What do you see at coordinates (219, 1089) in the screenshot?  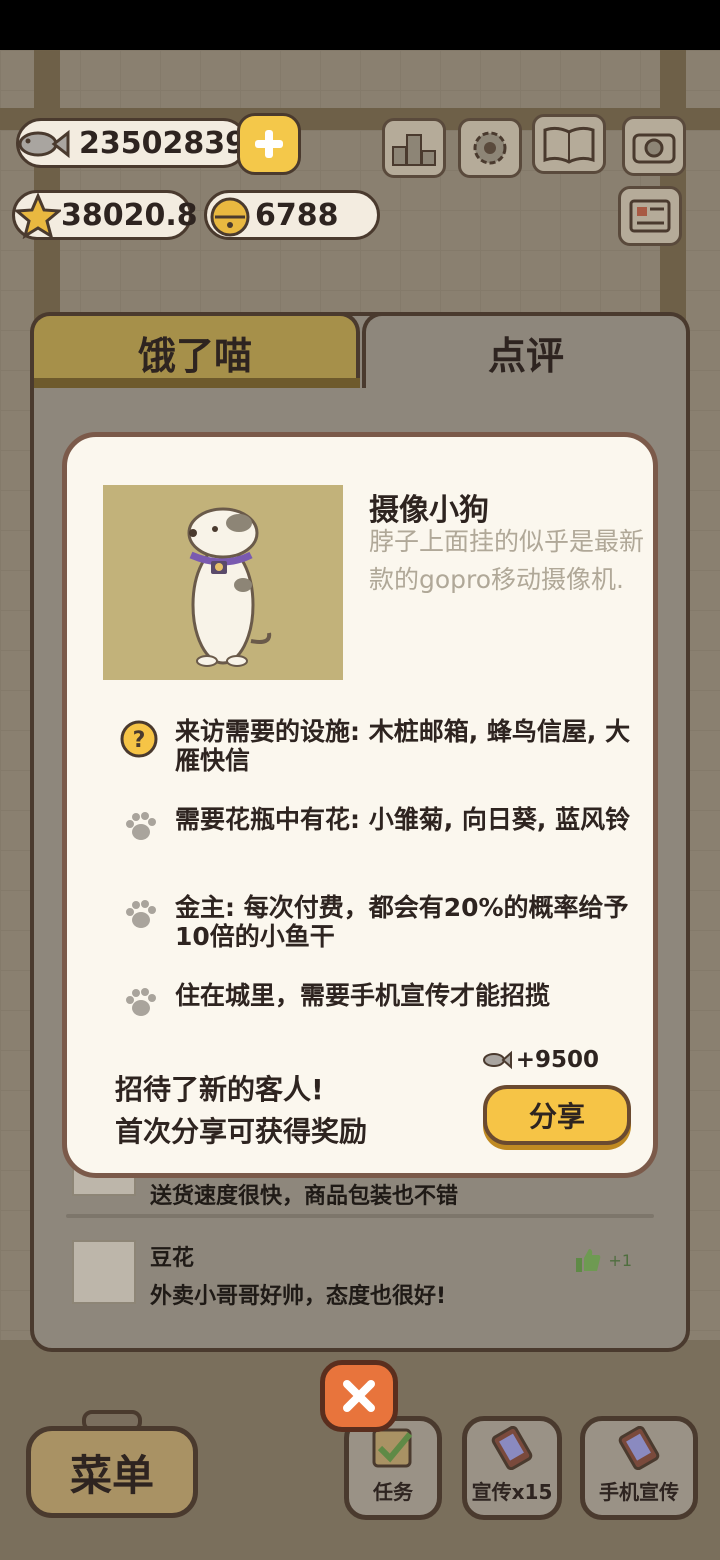 I see `promo-line: 招待了新的客人!` at bounding box center [219, 1089].